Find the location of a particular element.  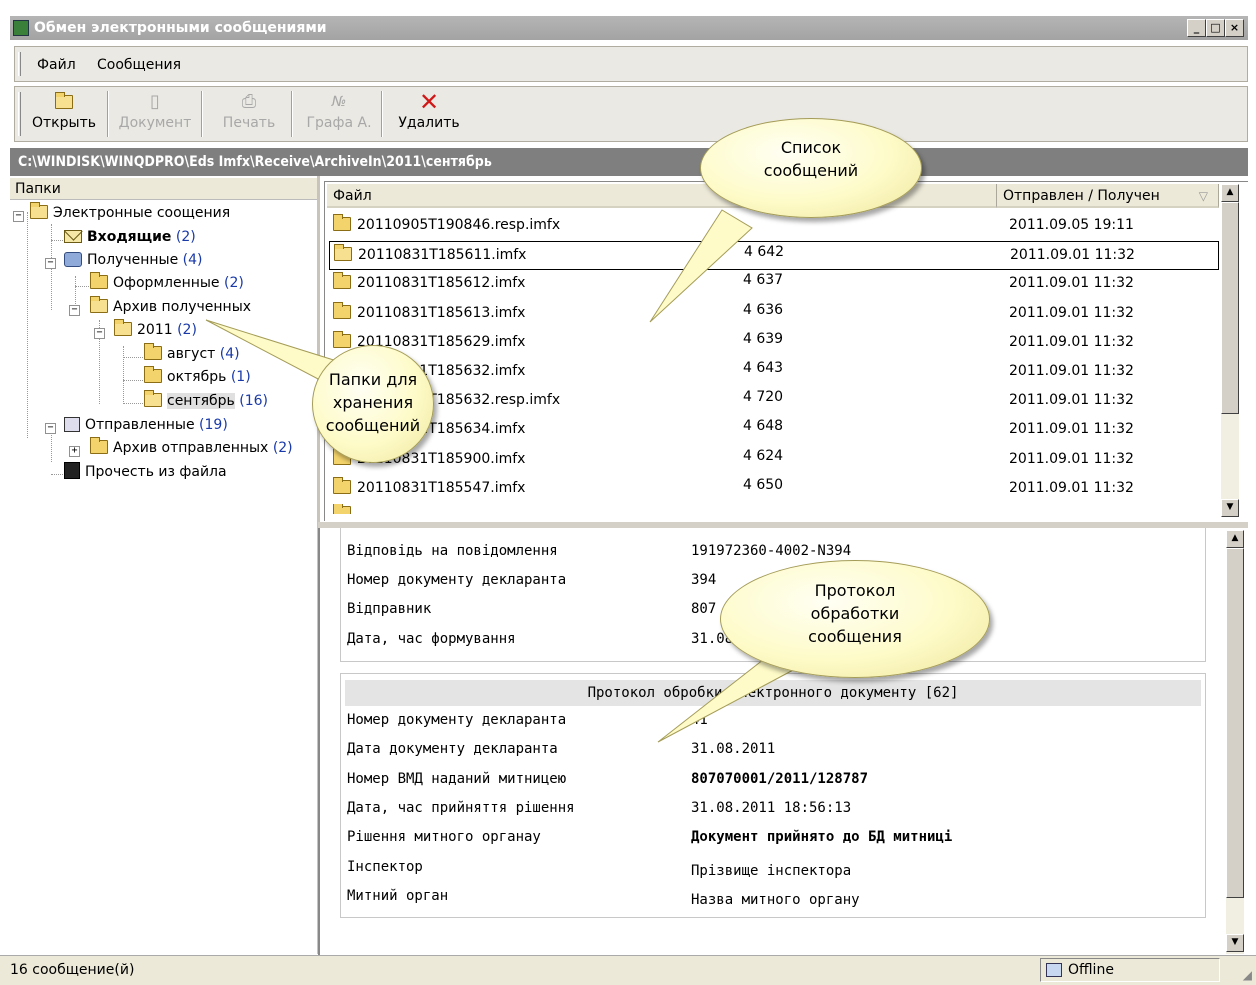

tree-root: Электронные соощения is located at coordinates (130, 213).